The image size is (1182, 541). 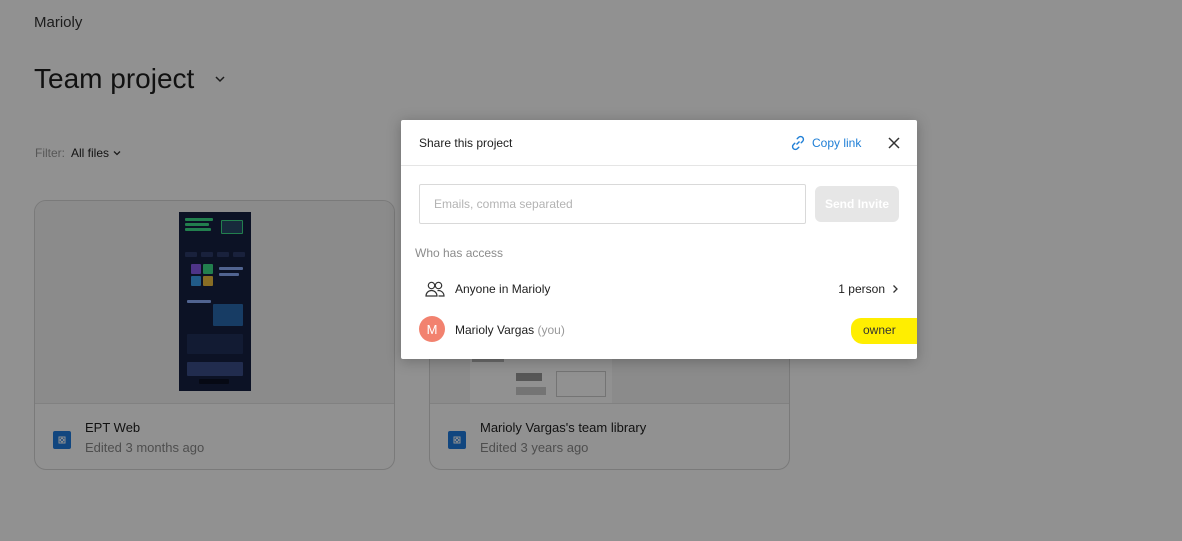 What do you see at coordinates (798, 143) in the screenshot?
I see `link-icon` at bounding box center [798, 143].